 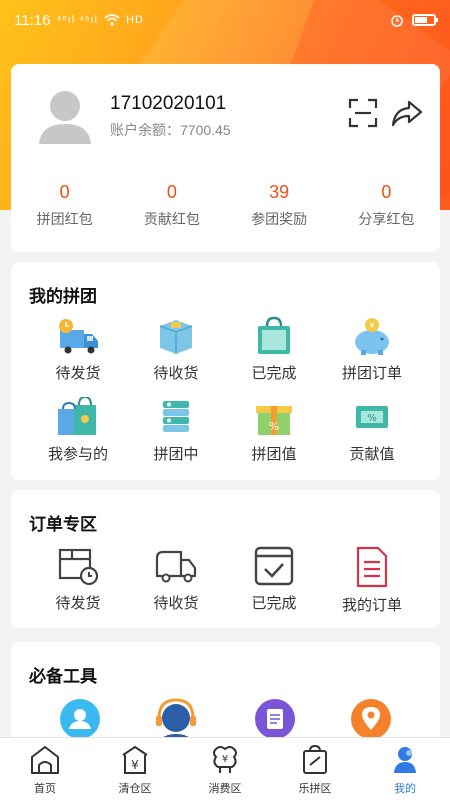 I want to click on home-icon, so click(x=45, y=760).